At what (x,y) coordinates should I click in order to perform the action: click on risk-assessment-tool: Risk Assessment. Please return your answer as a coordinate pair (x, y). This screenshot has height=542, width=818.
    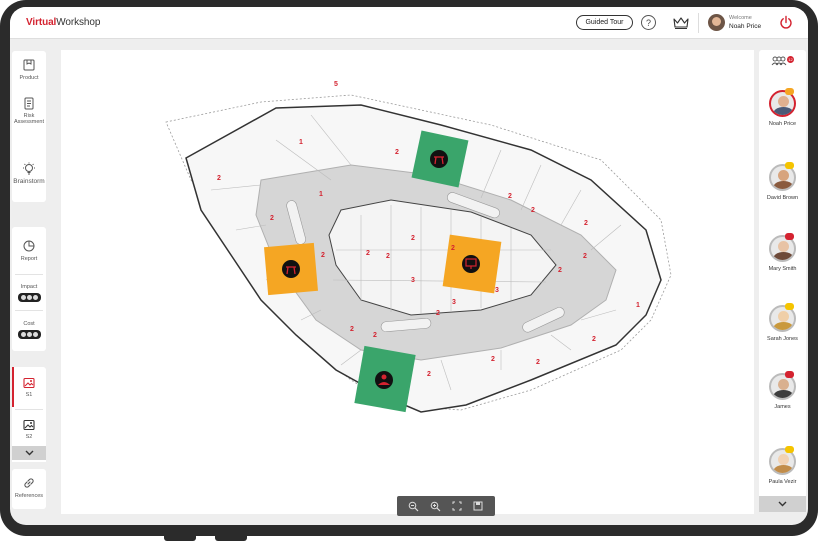
    Looking at the image, I should click on (29, 110).